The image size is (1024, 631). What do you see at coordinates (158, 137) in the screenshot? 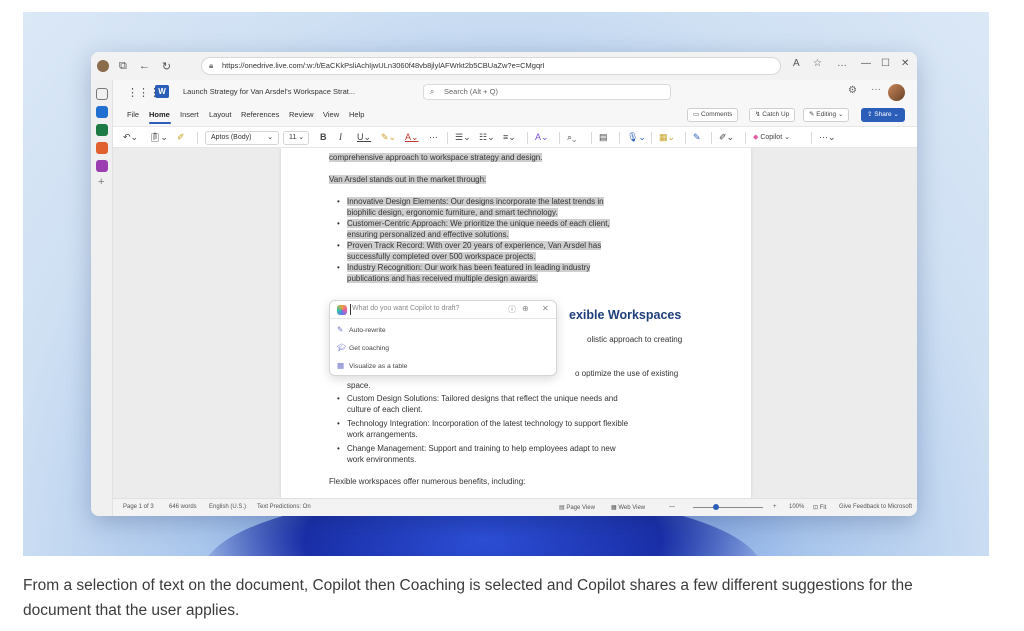
I see `paste-icon: 📋︎⌄` at bounding box center [158, 137].